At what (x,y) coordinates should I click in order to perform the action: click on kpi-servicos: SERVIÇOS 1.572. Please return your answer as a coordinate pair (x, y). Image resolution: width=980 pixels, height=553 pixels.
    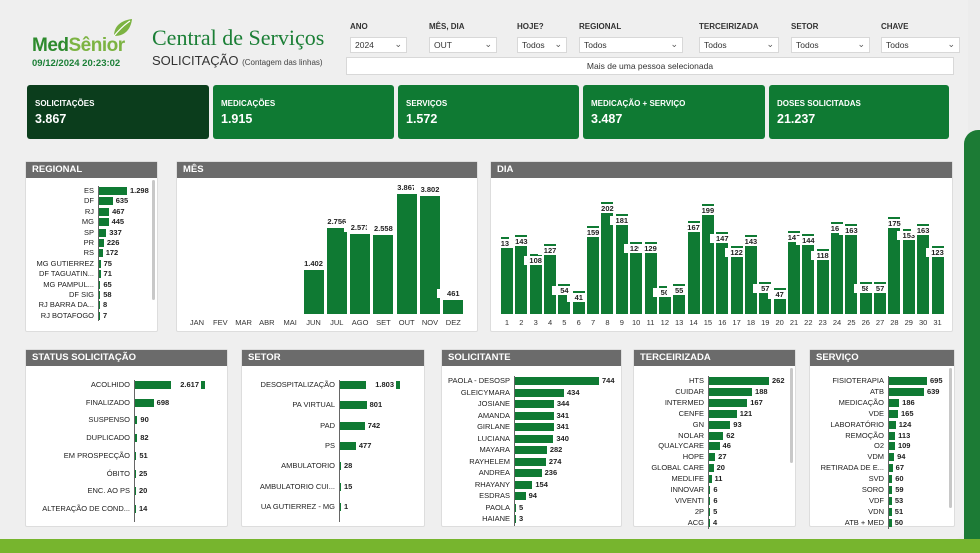
    Looking at the image, I should click on (488, 112).